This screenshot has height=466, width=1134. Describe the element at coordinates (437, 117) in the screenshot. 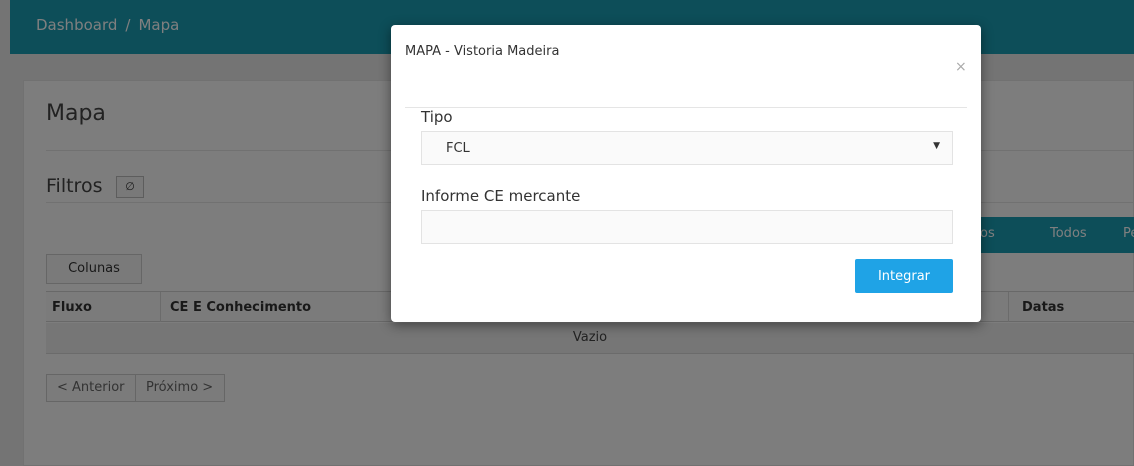

I see `tipo-label: Tipo` at that location.